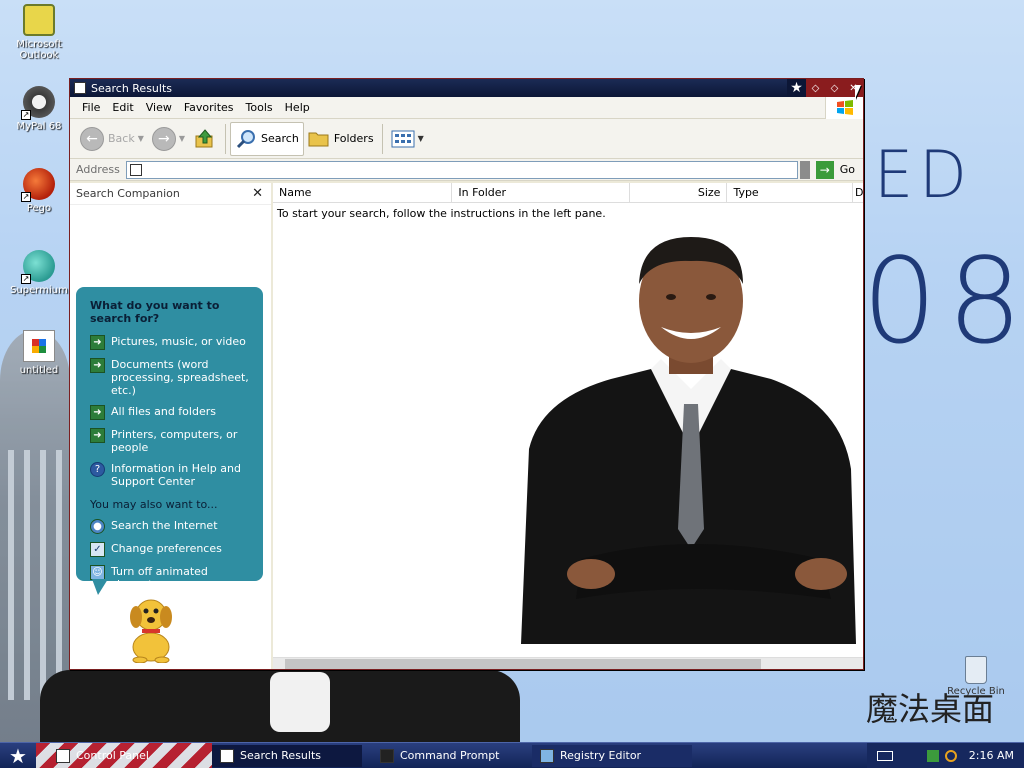 This screenshot has height=768, width=1024. What do you see at coordinates (976, 676) in the screenshot?
I see `recycle-bin: Recycle Bin` at bounding box center [976, 676].